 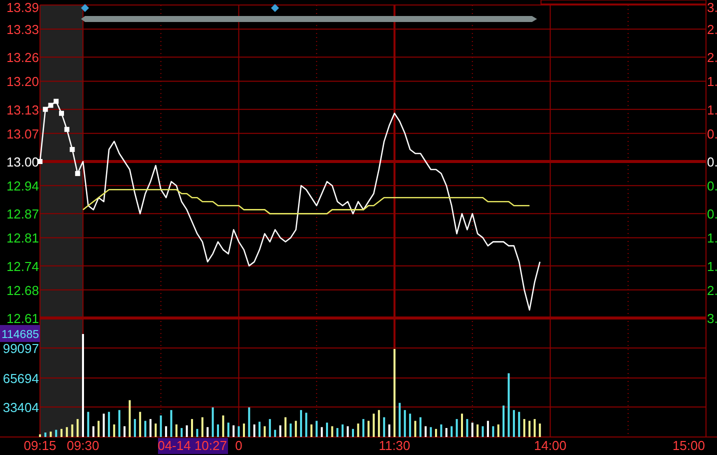 What do you see at coordinates (22, 30) in the screenshot?
I see `price-axis-label: 13.33` at bounding box center [22, 30].